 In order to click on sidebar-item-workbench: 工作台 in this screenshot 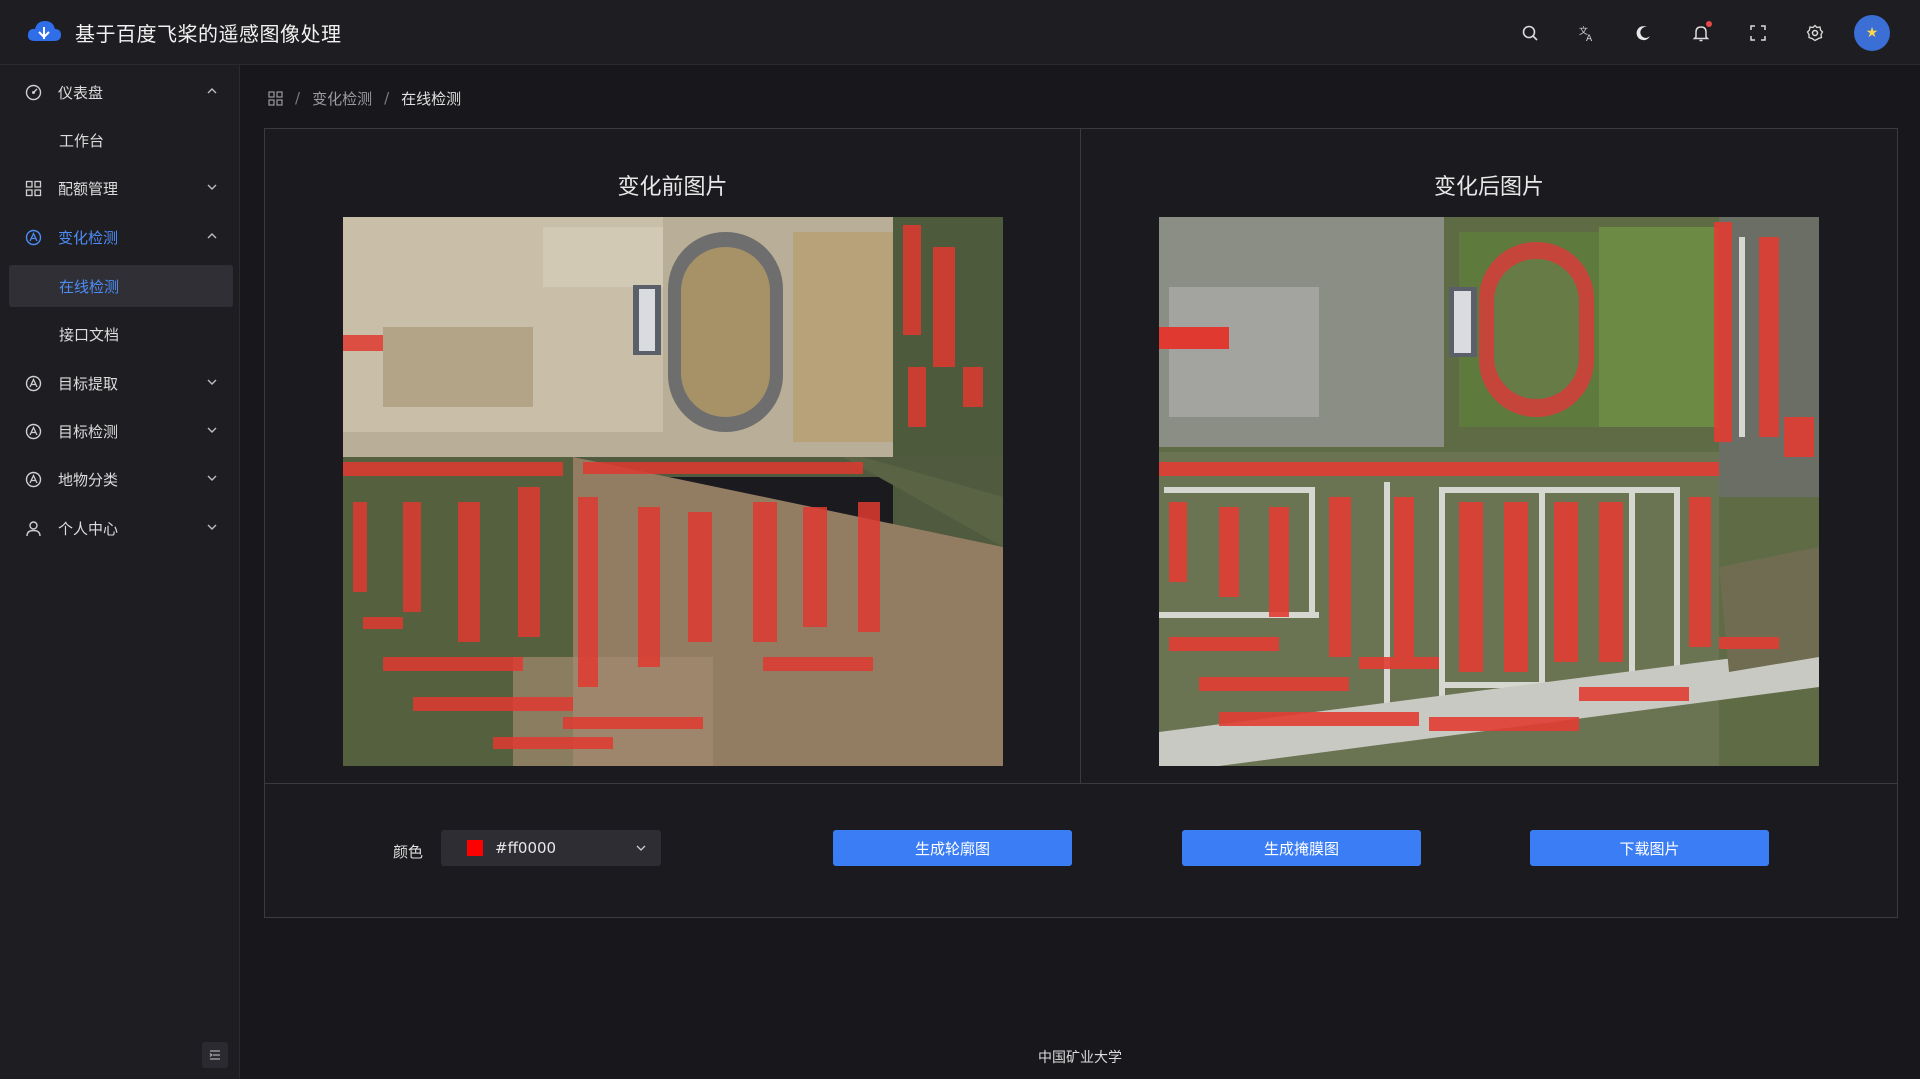, I will do `click(121, 140)`.